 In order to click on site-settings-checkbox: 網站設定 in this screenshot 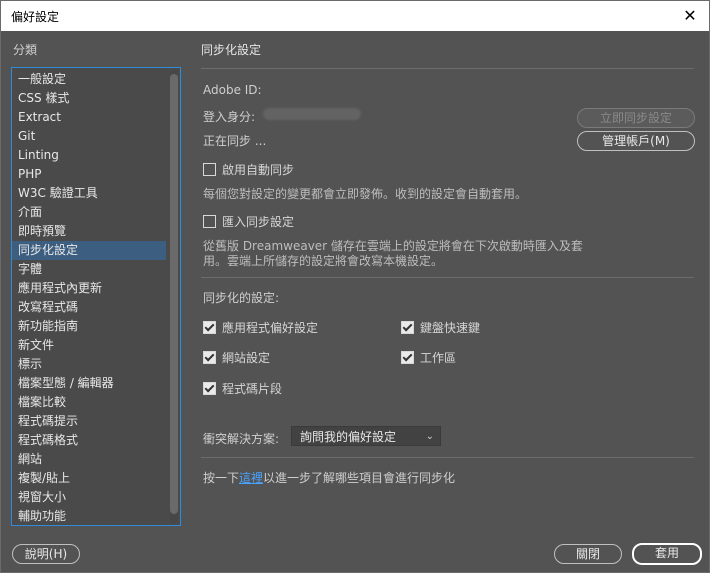, I will do `click(236, 357)`.